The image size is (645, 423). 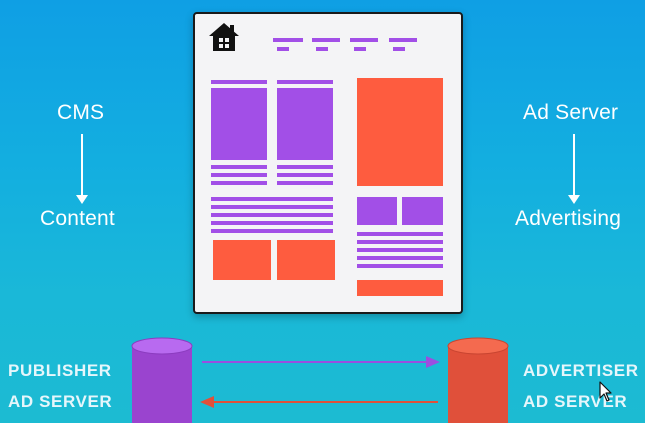 What do you see at coordinates (320, 382) in the screenshot?
I see `server-connection-arrows` at bounding box center [320, 382].